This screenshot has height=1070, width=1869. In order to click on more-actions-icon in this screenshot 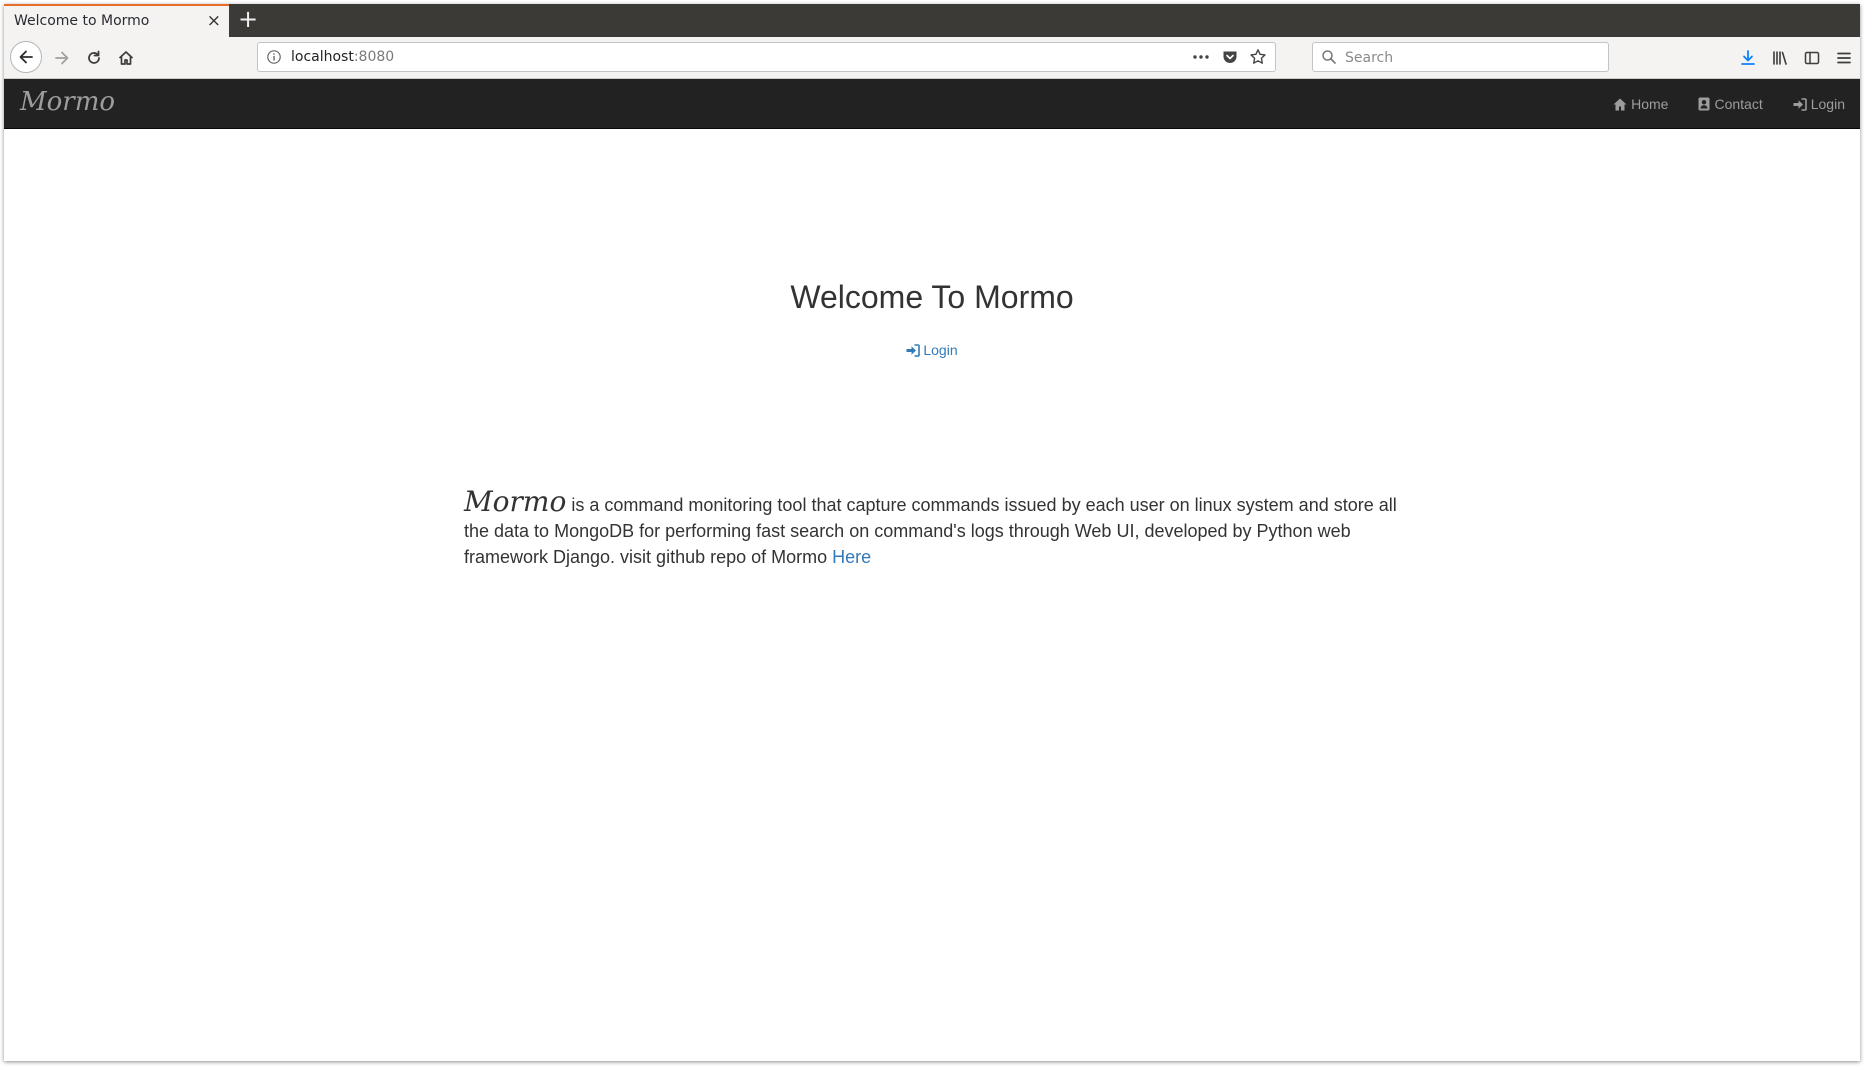, I will do `click(1201, 57)`.